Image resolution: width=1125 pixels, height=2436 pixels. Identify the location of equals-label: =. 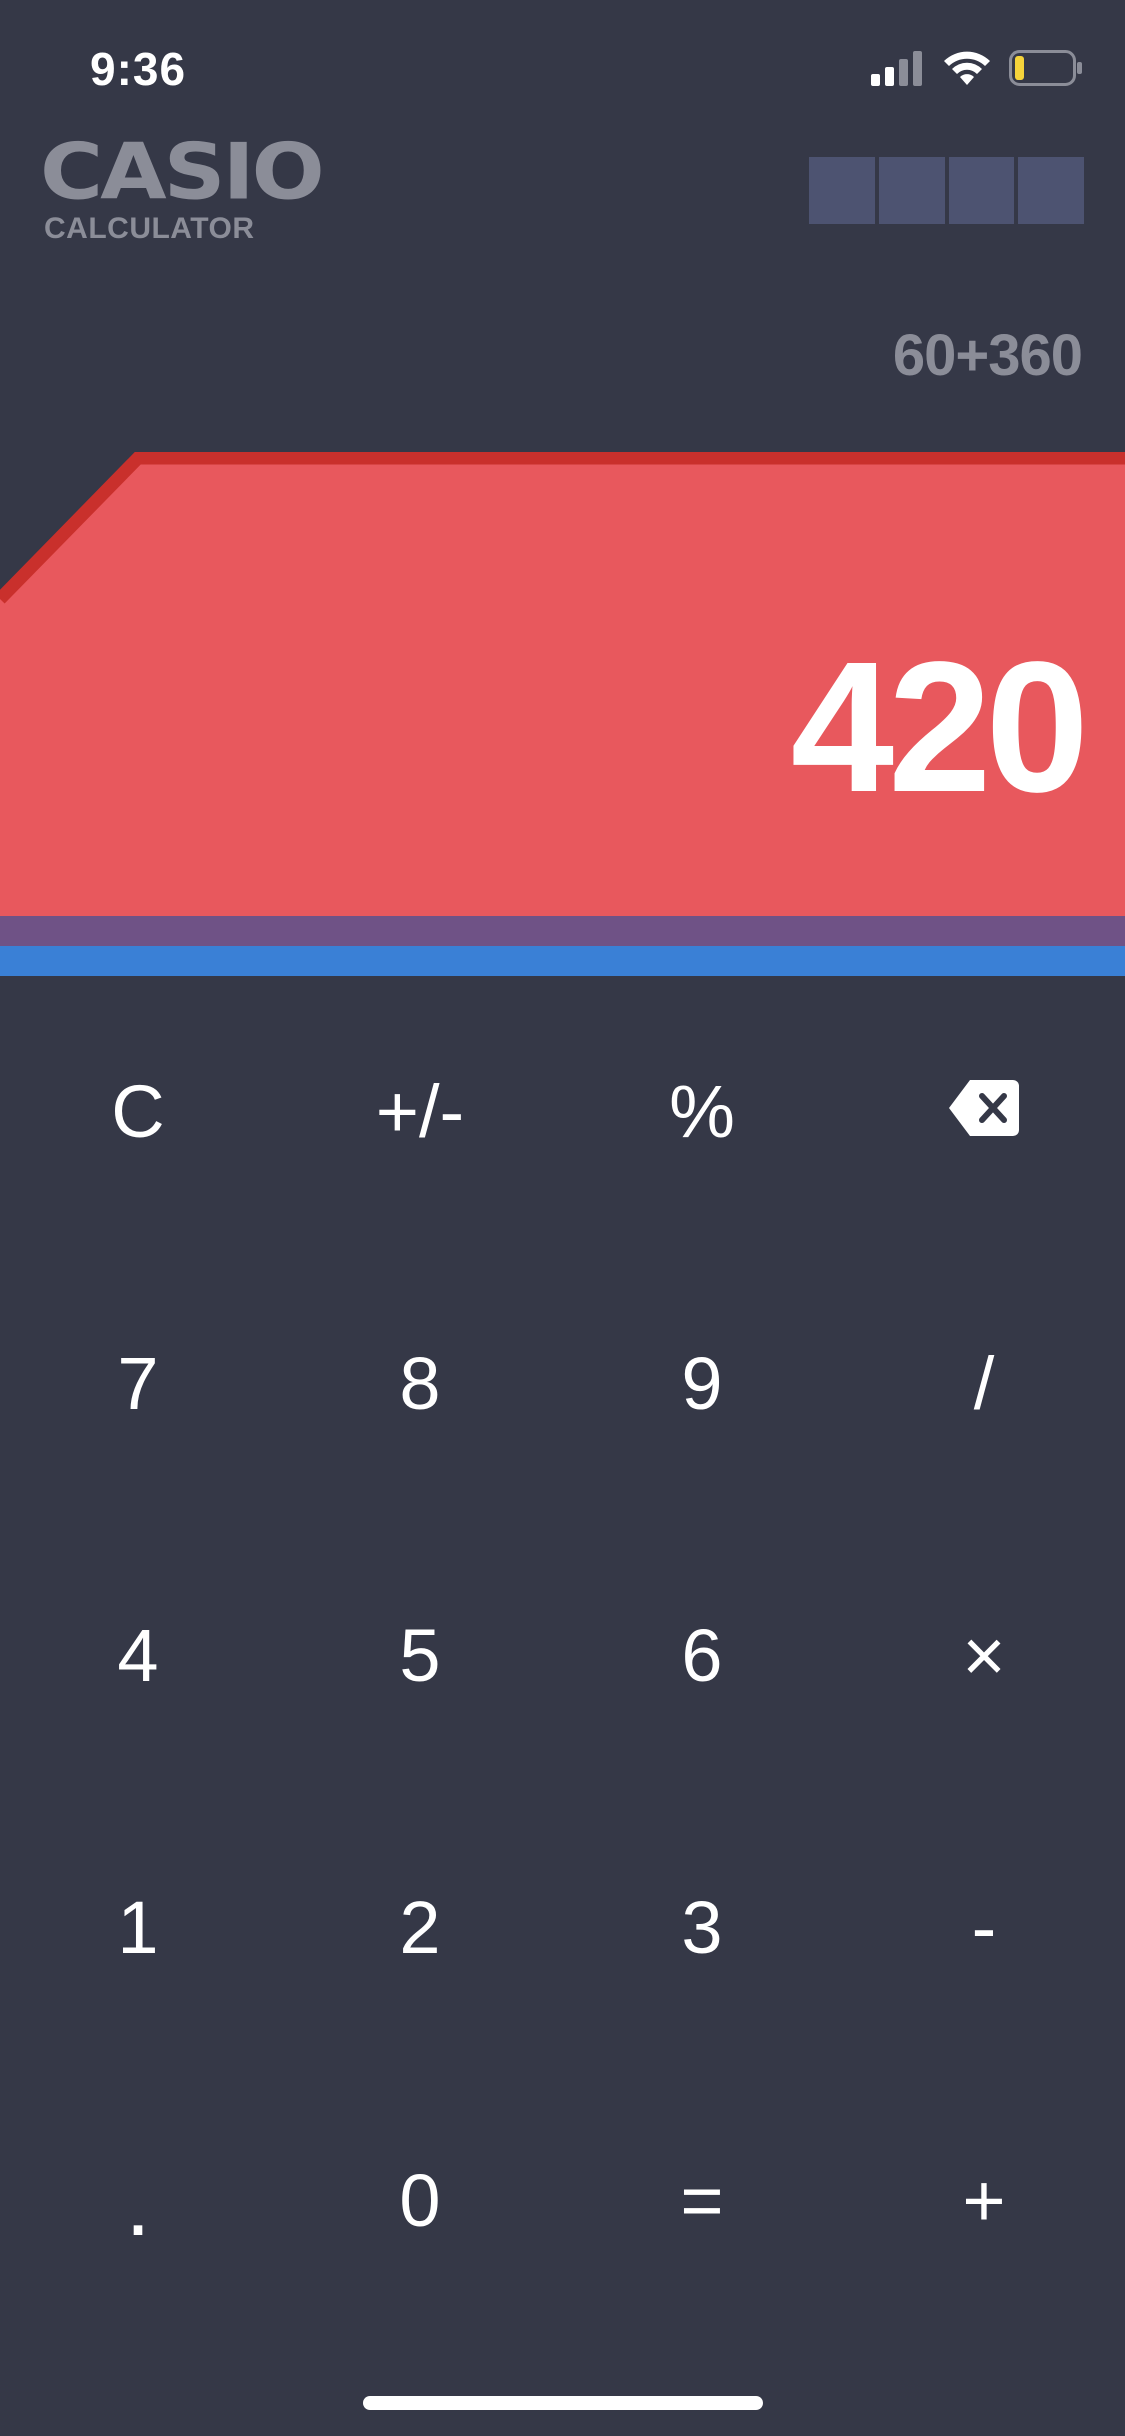
(702, 2200).